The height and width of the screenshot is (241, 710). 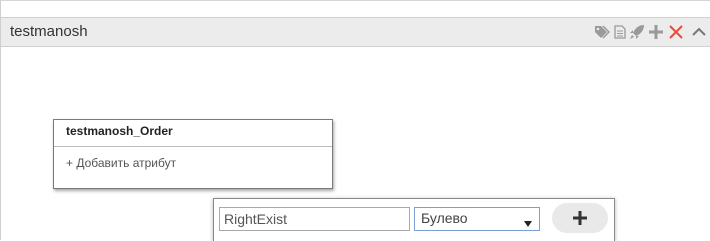 What do you see at coordinates (698, 32) in the screenshot?
I see `collapse-chevron-icon` at bounding box center [698, 32].